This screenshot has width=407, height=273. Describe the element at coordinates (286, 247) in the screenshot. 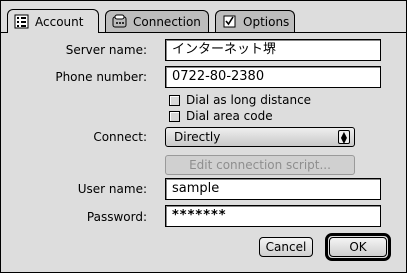

I see `cancel-button: Cancel` at that location.